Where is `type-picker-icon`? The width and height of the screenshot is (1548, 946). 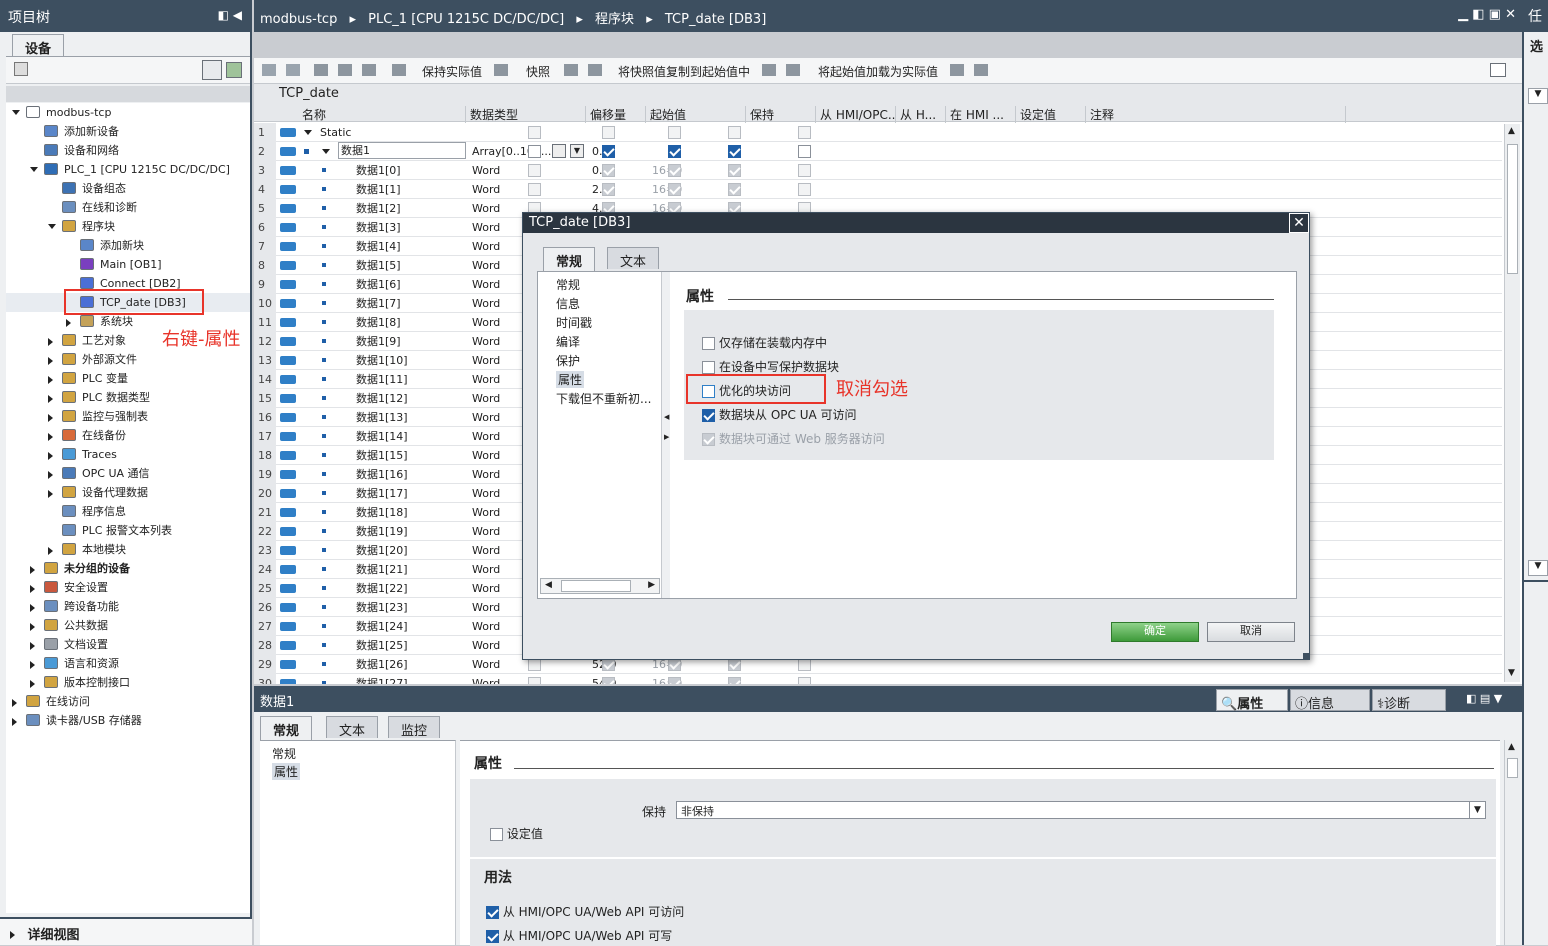 type-picker-icon is located at coordinates (559, 151).